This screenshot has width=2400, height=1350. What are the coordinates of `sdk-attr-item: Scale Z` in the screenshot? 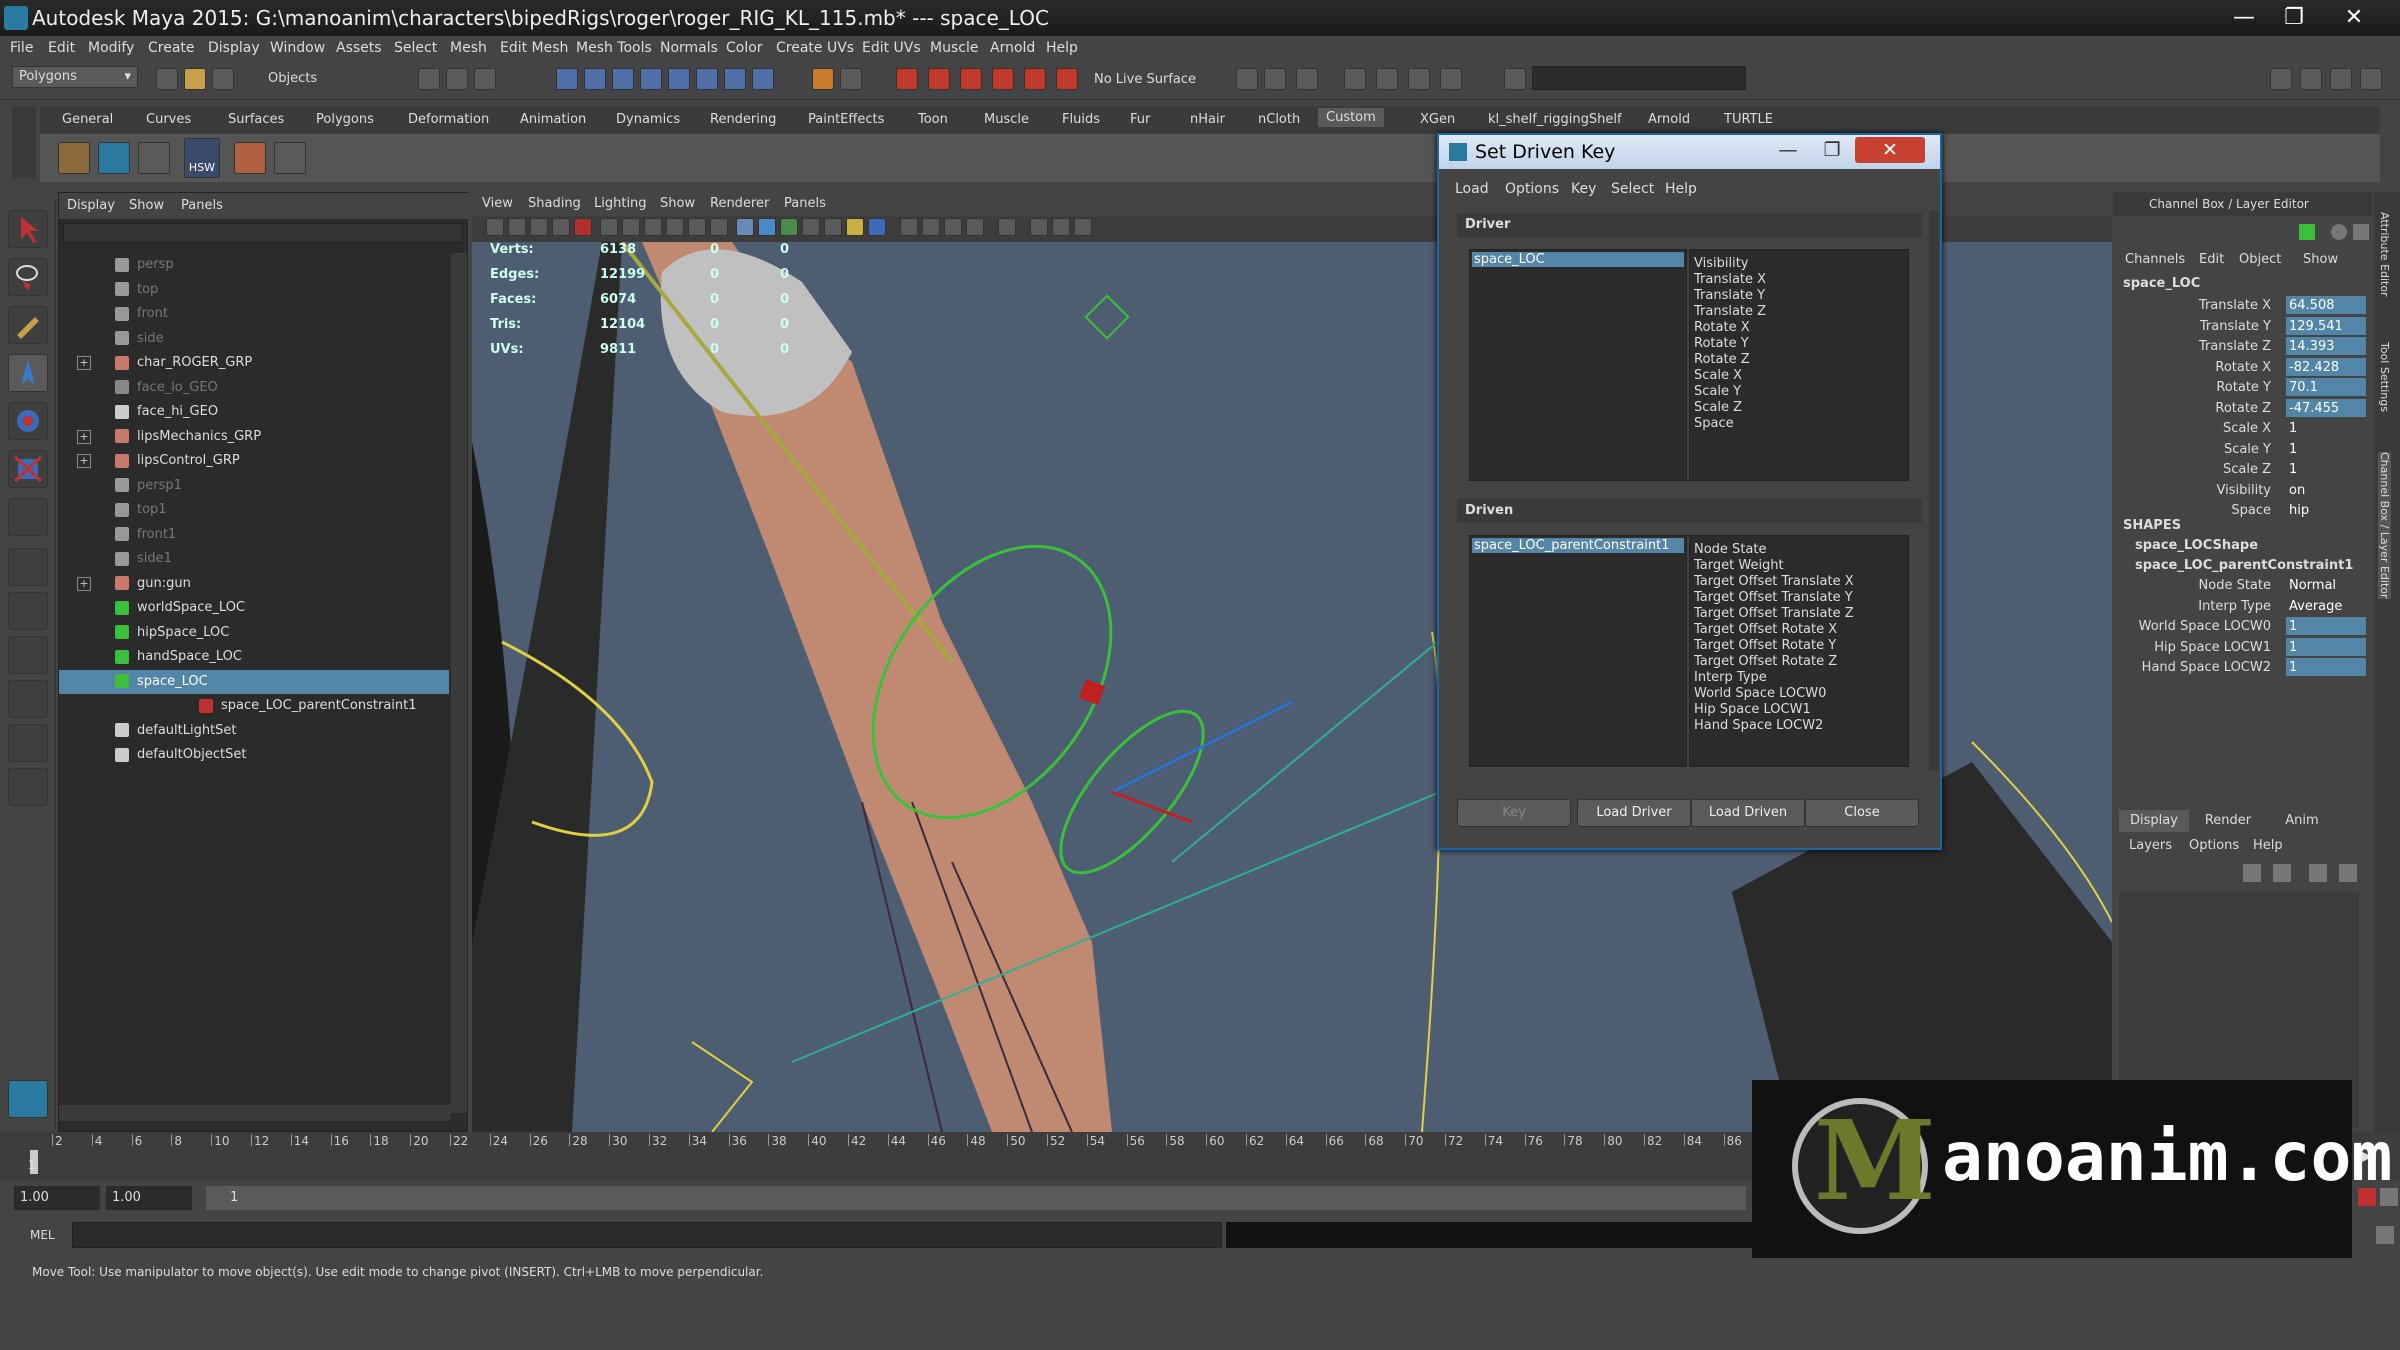 It's located at (1730, 408).